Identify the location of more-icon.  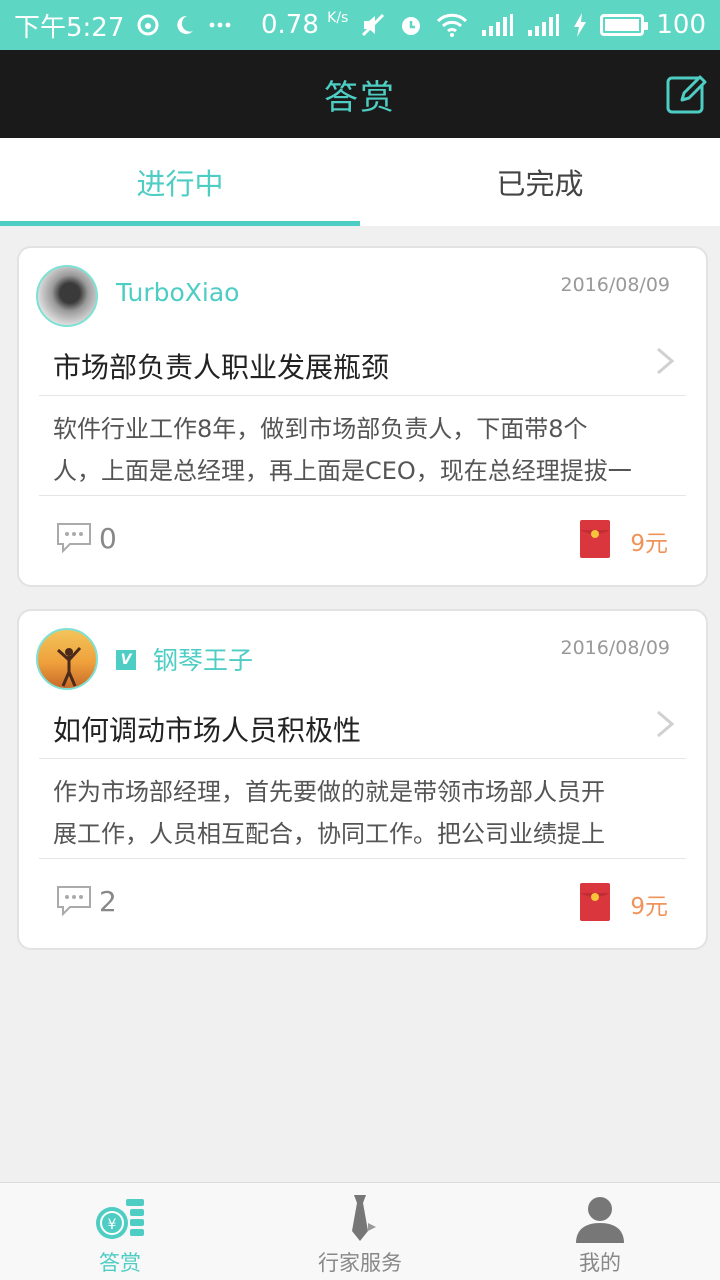
(220, 25).